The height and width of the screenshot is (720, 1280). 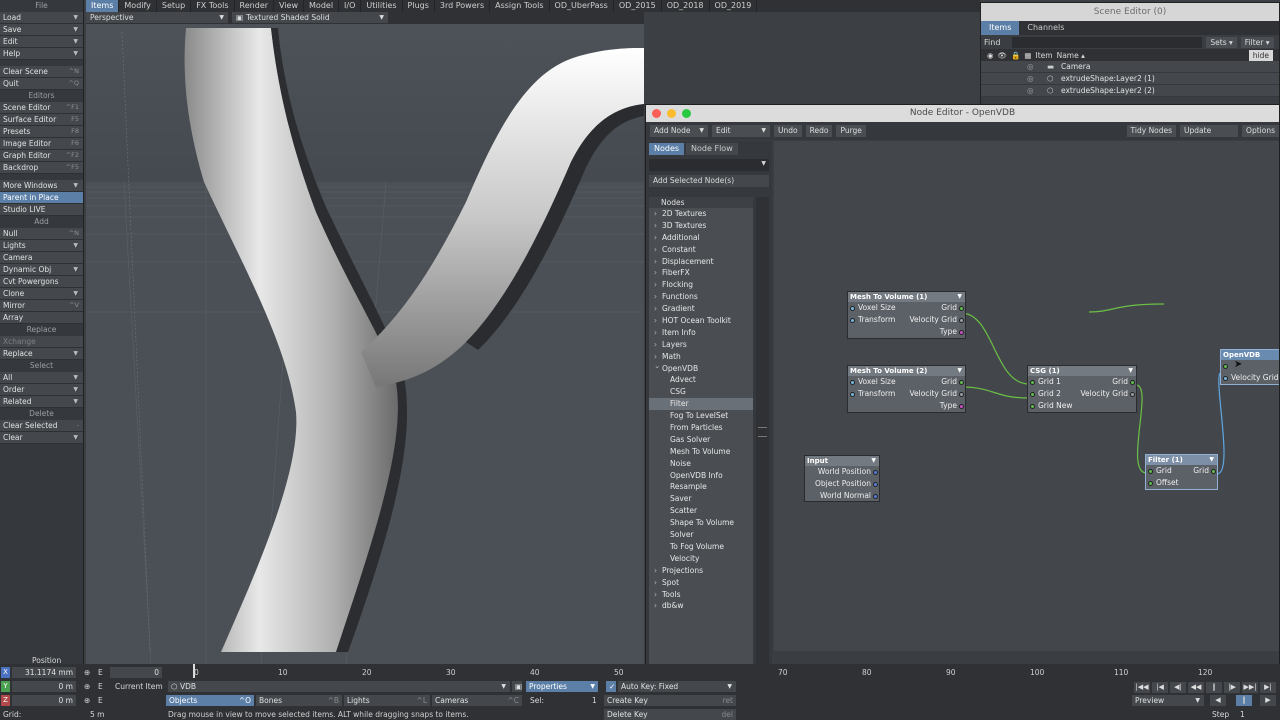 What do you see at coordinates (299, 700) in the screenshot?
I see `bones-button: Bones ^B` at bounding box center [299, 700].